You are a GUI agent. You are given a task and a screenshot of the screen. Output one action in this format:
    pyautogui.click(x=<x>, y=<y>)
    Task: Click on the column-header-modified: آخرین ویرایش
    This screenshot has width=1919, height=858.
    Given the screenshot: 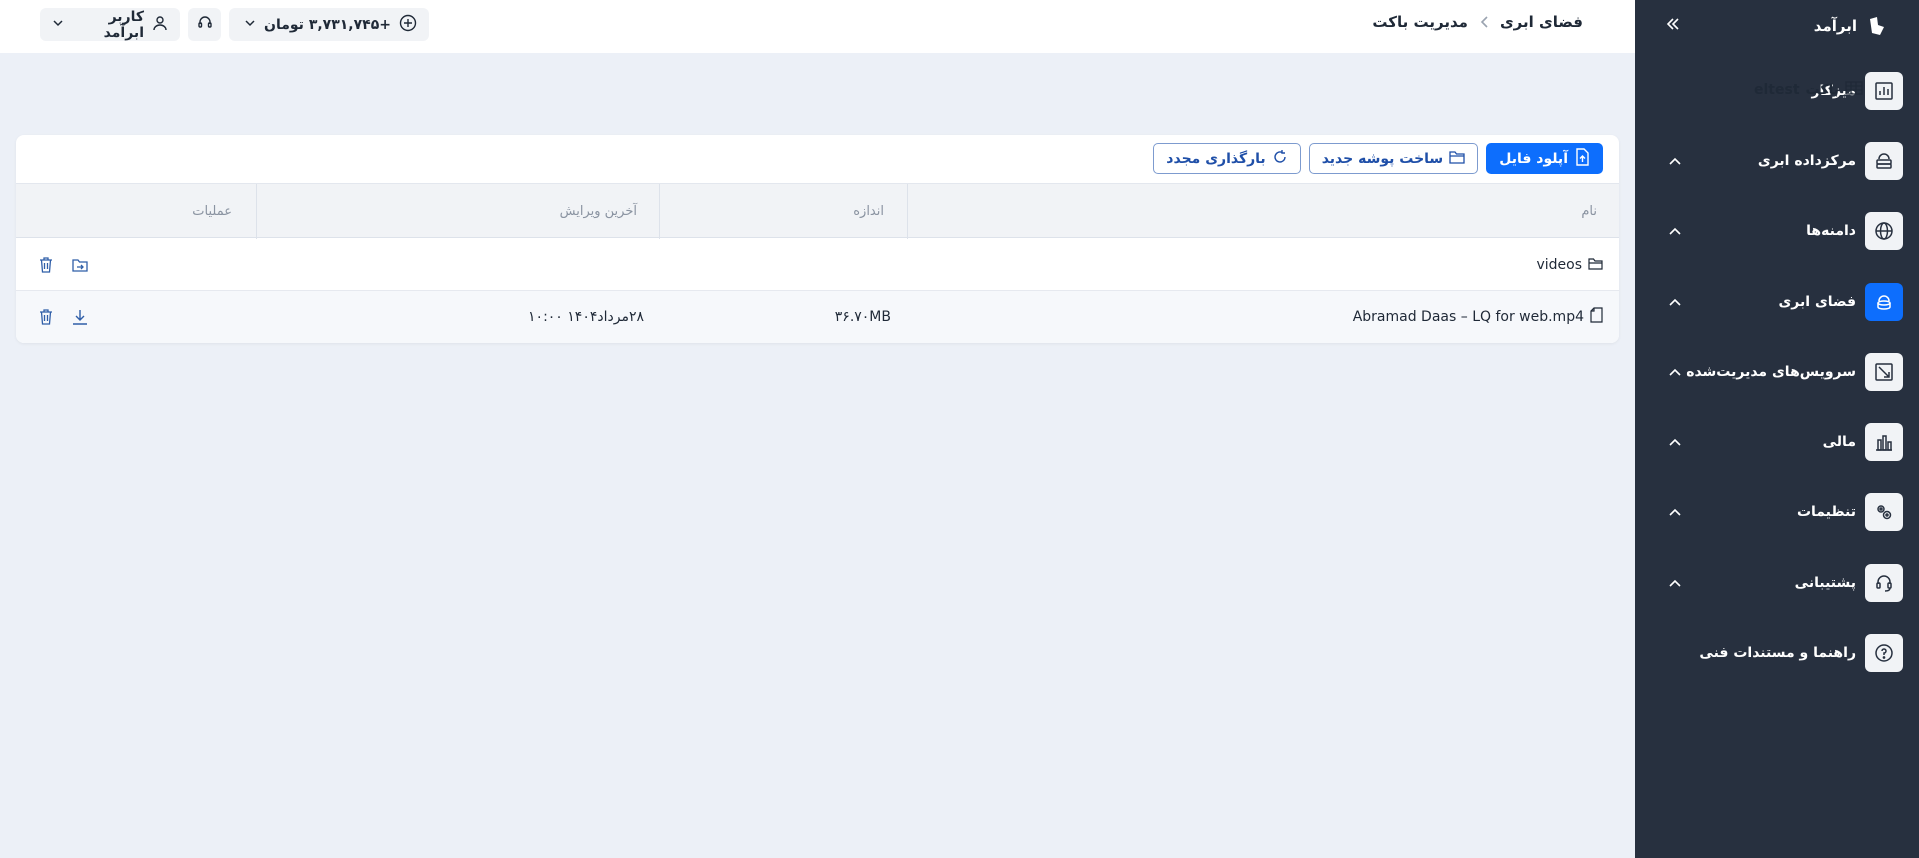 What is the action you would take?
    pyautogui.click(x=598, y=211)
    